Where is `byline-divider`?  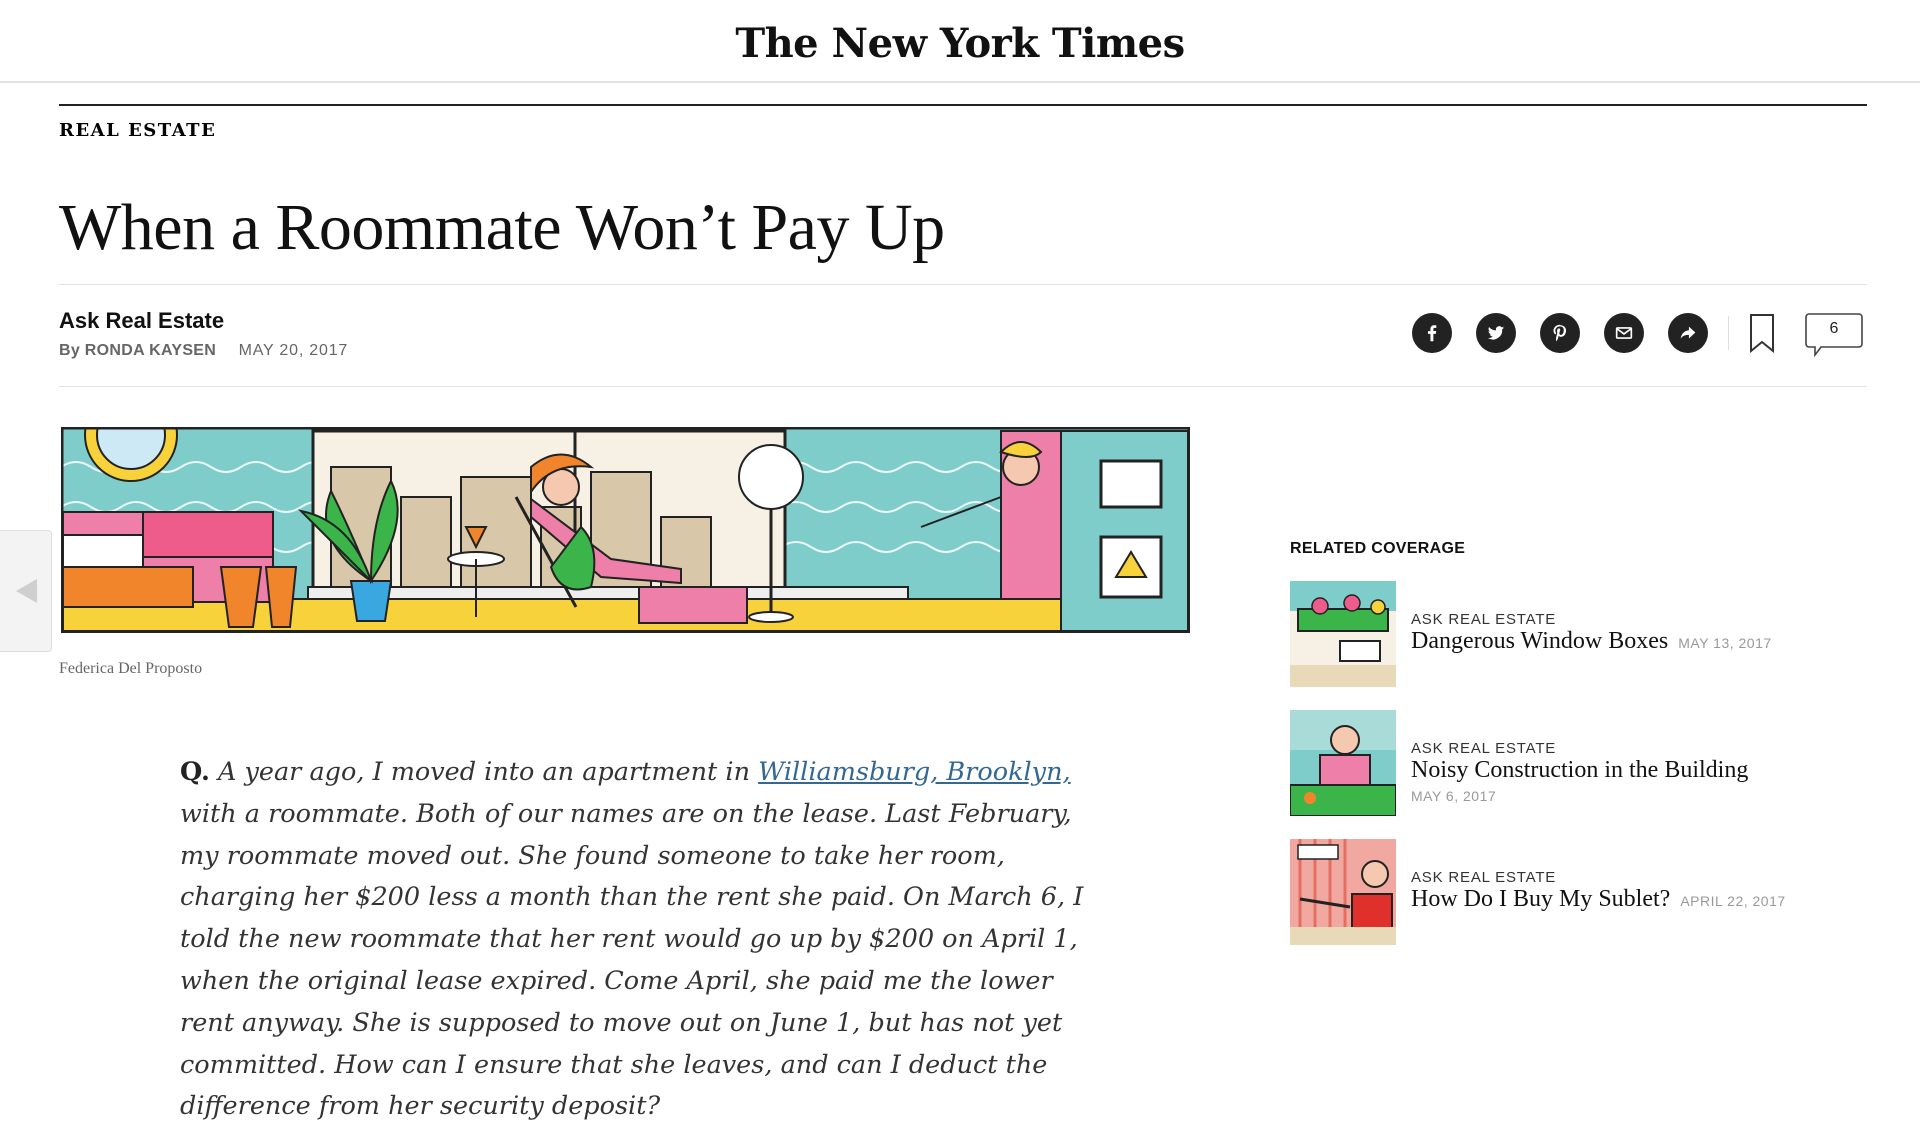
byline-divider is located at coordinates (963, 386).